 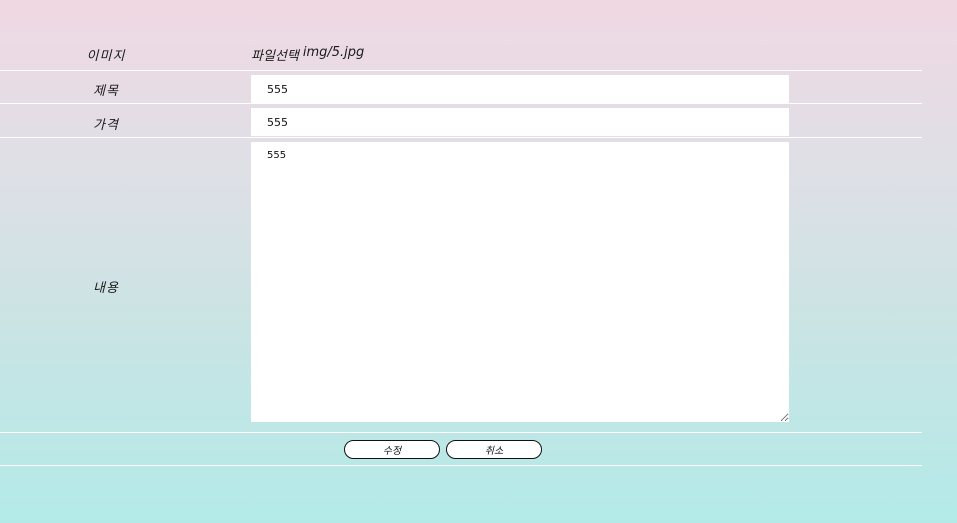 I want to click on image-row: 이미지 파일선택 img/5.jpg, so click(x=461, y=54).